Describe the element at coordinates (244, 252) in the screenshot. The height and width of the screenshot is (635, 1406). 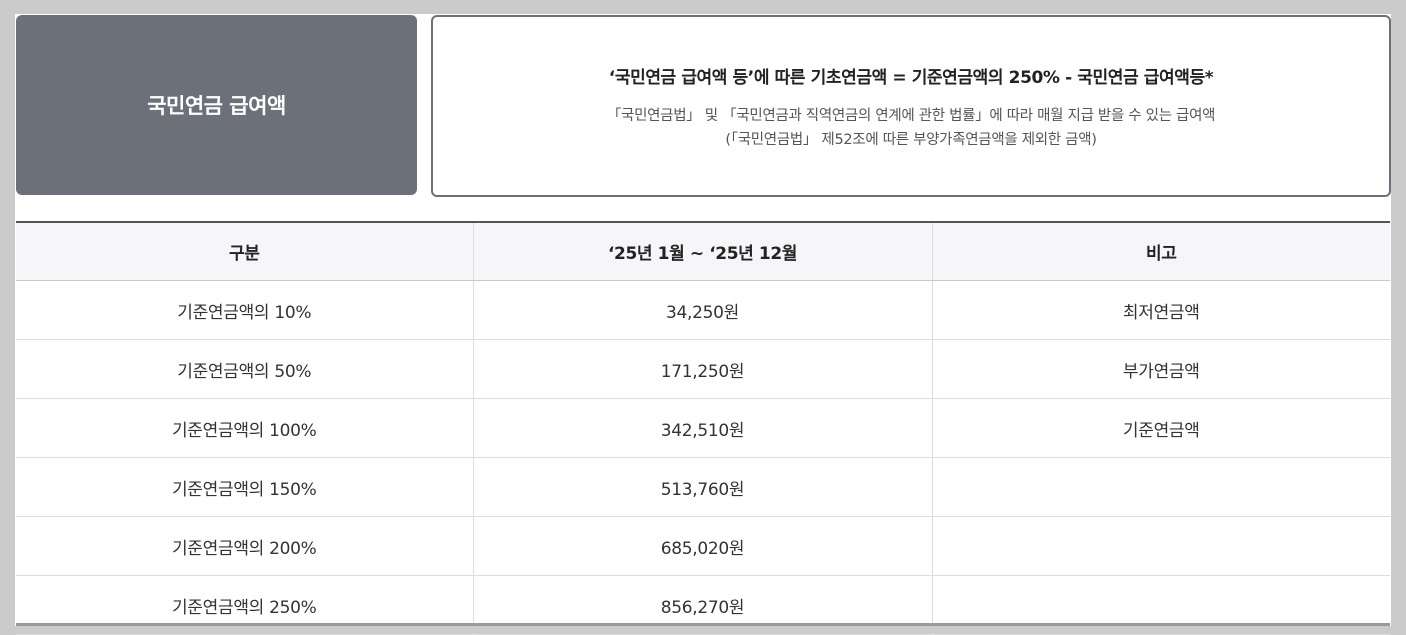
I see `header-category: 구분` at that location.